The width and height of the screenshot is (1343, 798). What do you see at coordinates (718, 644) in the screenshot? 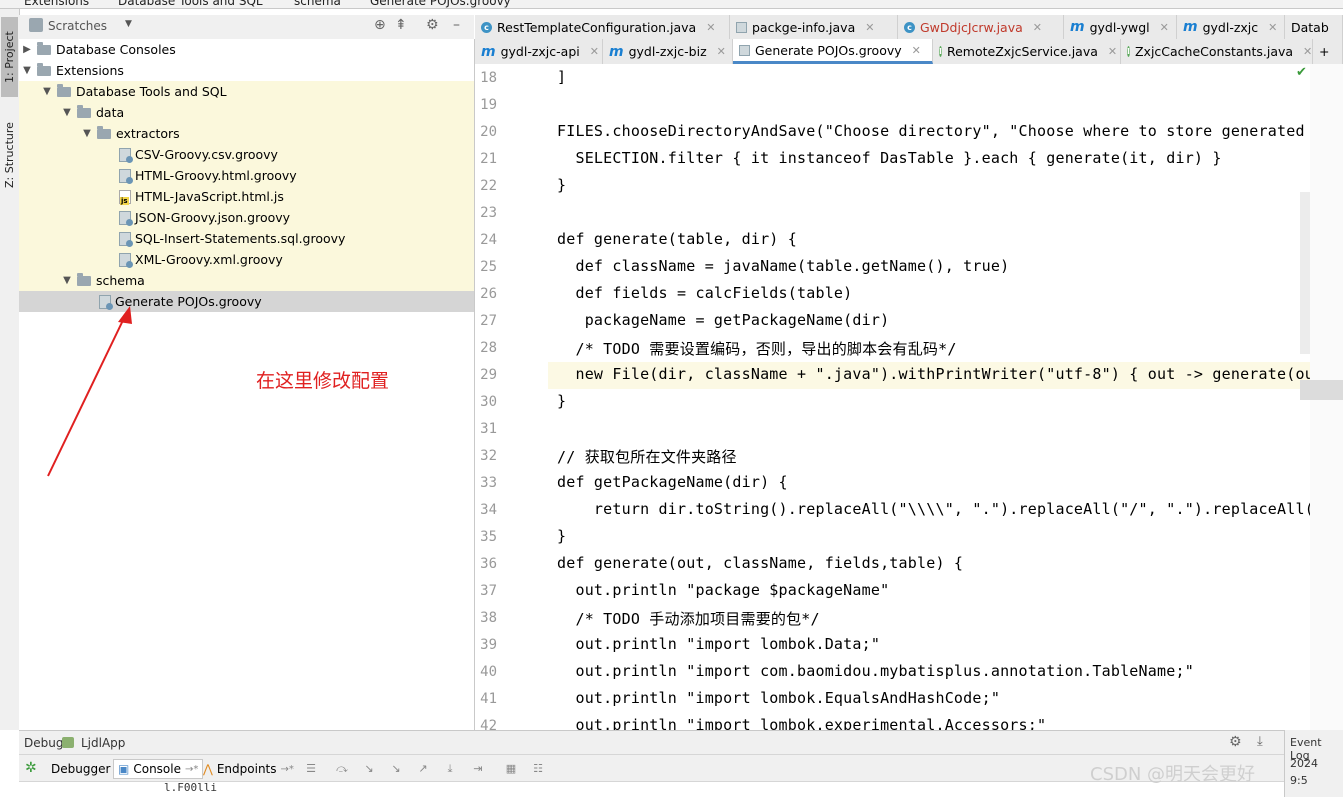
I see `code-line: out.println "import lombok.Data;"` at bounding box center [718, 644].